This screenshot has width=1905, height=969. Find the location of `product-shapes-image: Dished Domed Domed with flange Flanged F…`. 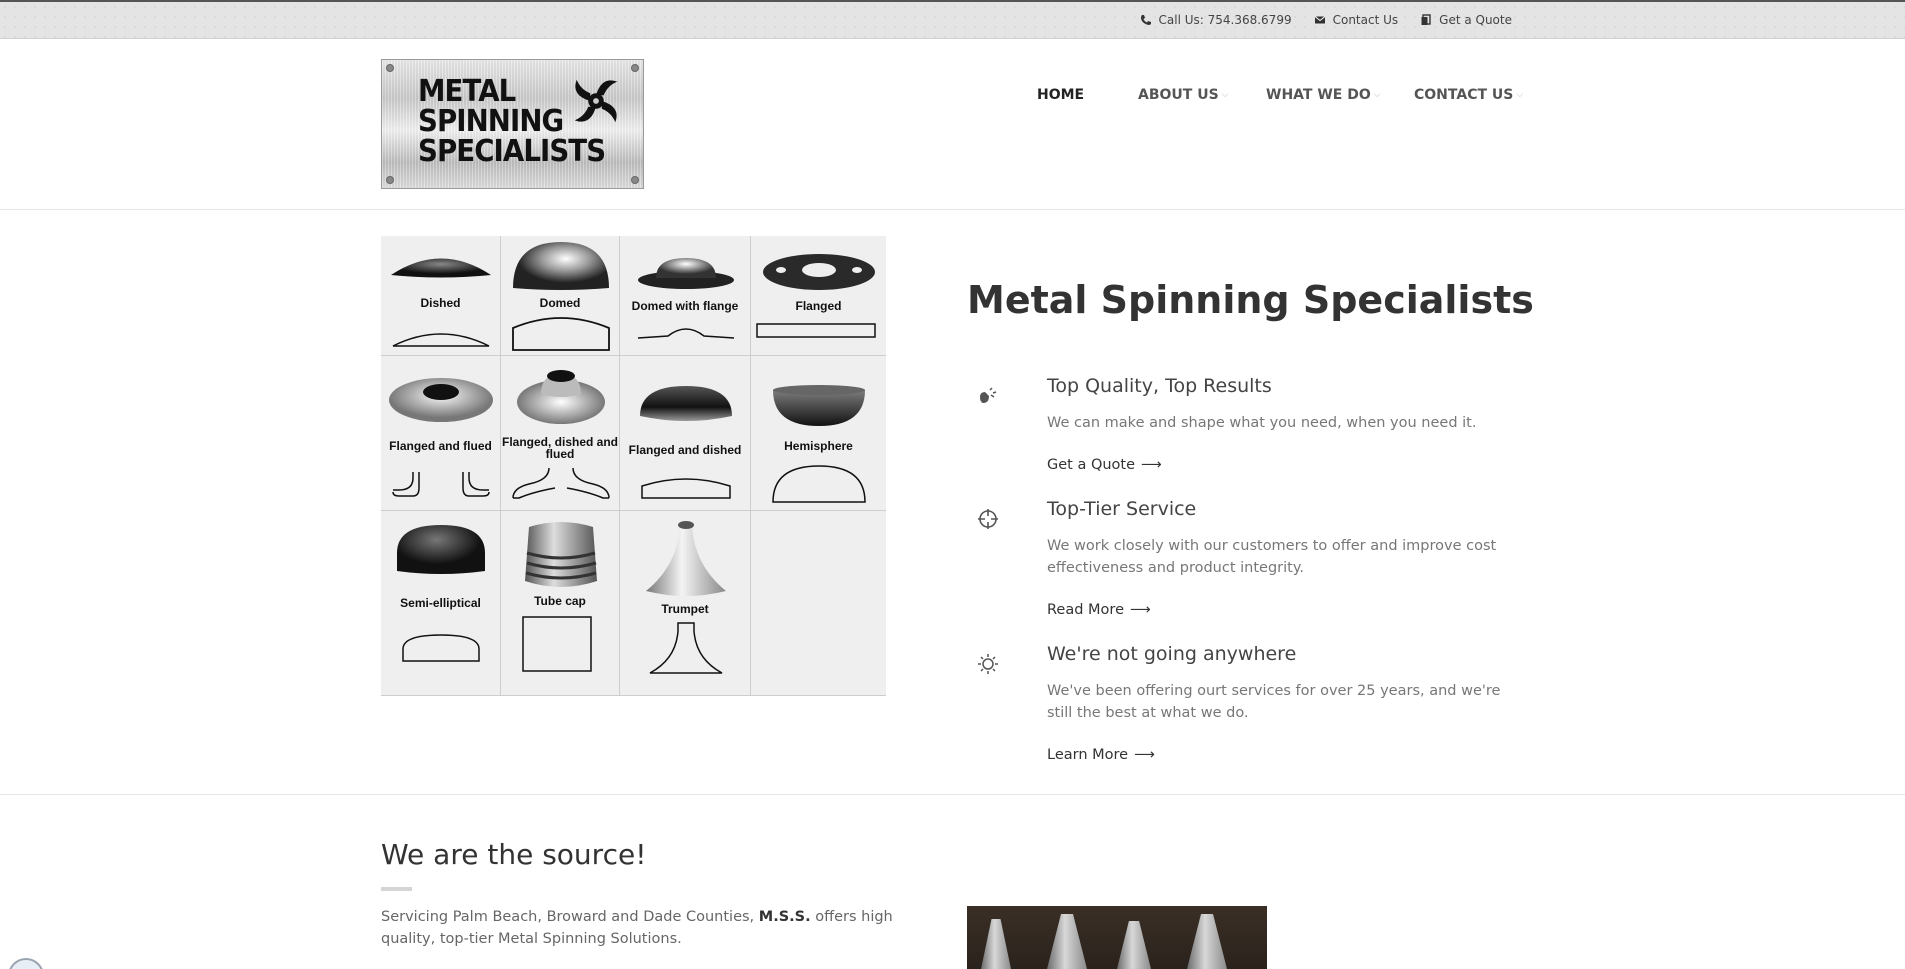

product-shapes-image: Dished Domed Domed with flange Flanged F… is located at coordinates (633, 466).